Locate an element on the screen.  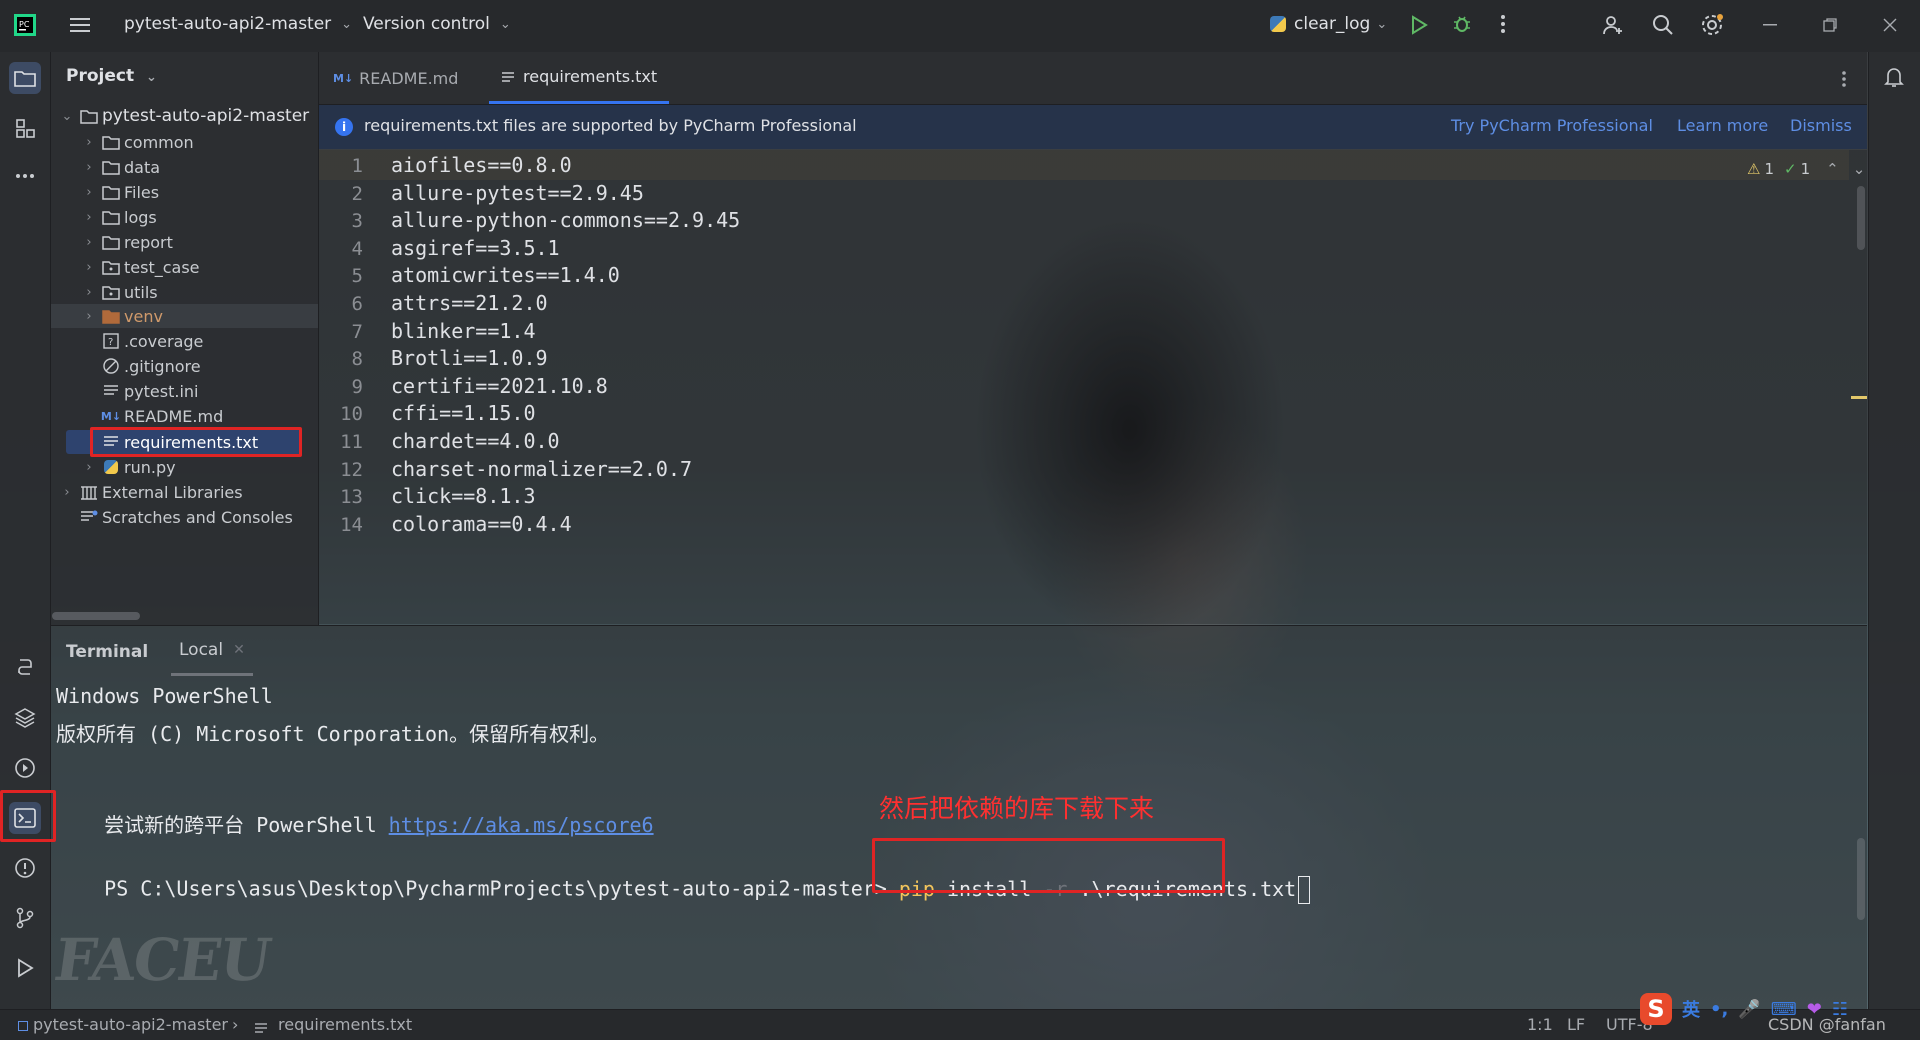
tab-requirements: requirements.txt is located at coordinates (579, 78).